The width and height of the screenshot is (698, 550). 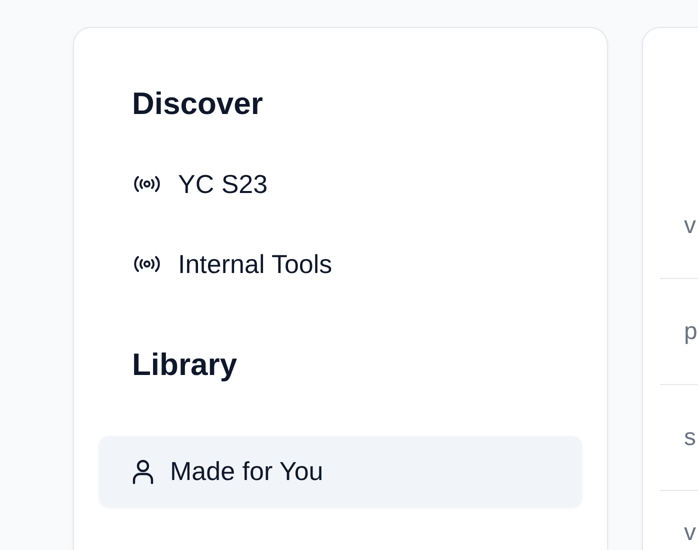 What do you see at coordinates (340, 264) in the screenshot?
I see `sidebar-item: Internal Tools` at bounding box center [340, 264].